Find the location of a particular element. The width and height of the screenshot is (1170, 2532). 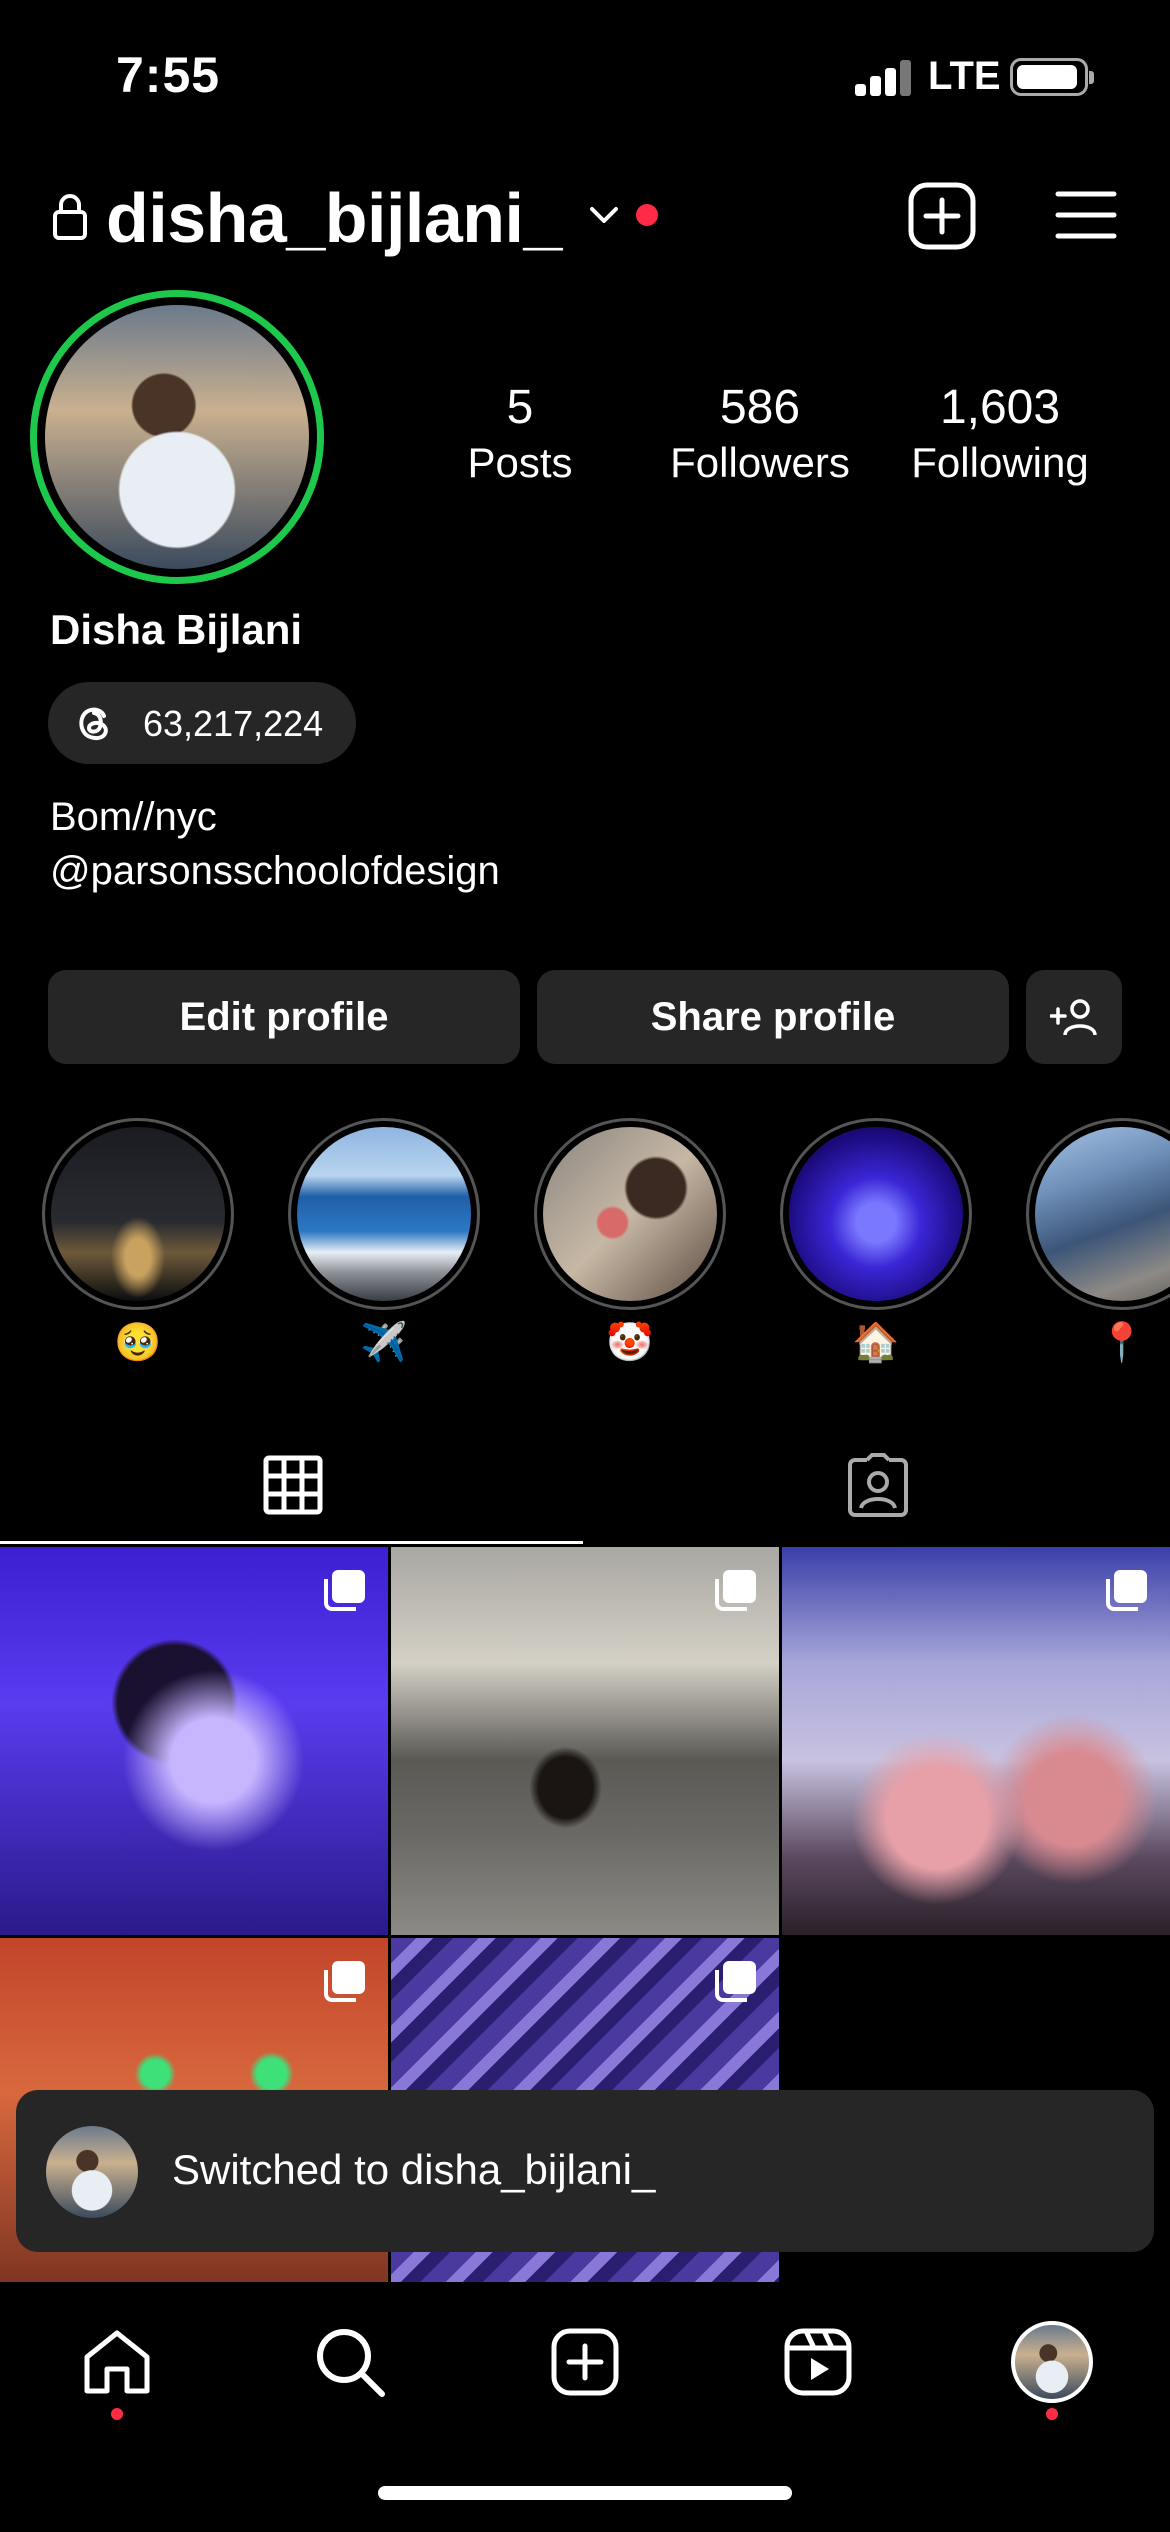

followers-label: Followers is located at coordinates (760, 462).